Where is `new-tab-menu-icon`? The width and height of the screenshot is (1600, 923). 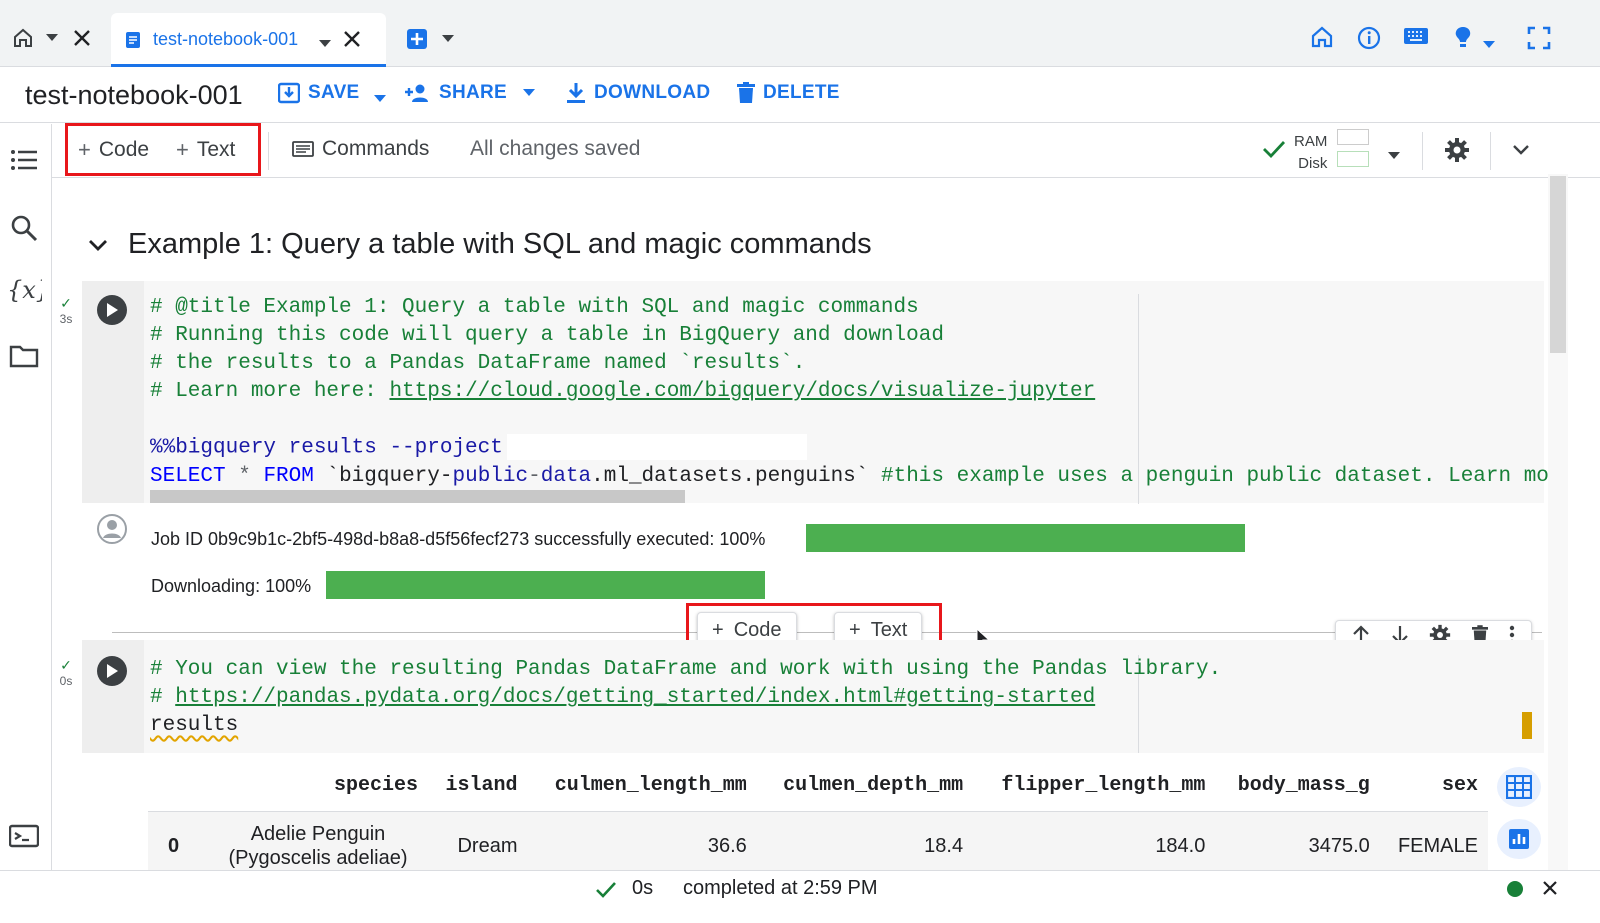
new-tab-menu-icon is located at coordinates (448, 39).